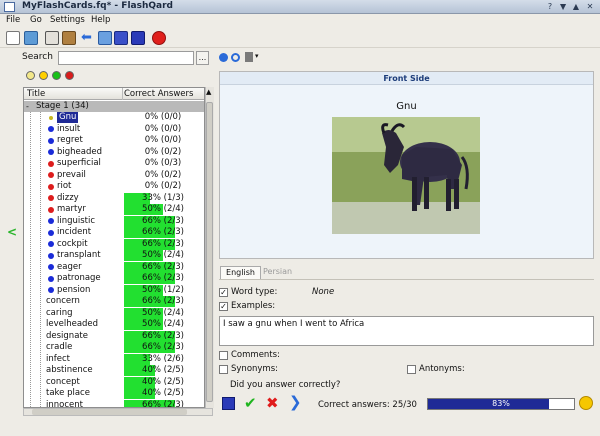  What do you see at coordinates (114, 129) in the screenshot?
I see `tree-row: insult 0% (0/0)` at bounding box center [114, 129].